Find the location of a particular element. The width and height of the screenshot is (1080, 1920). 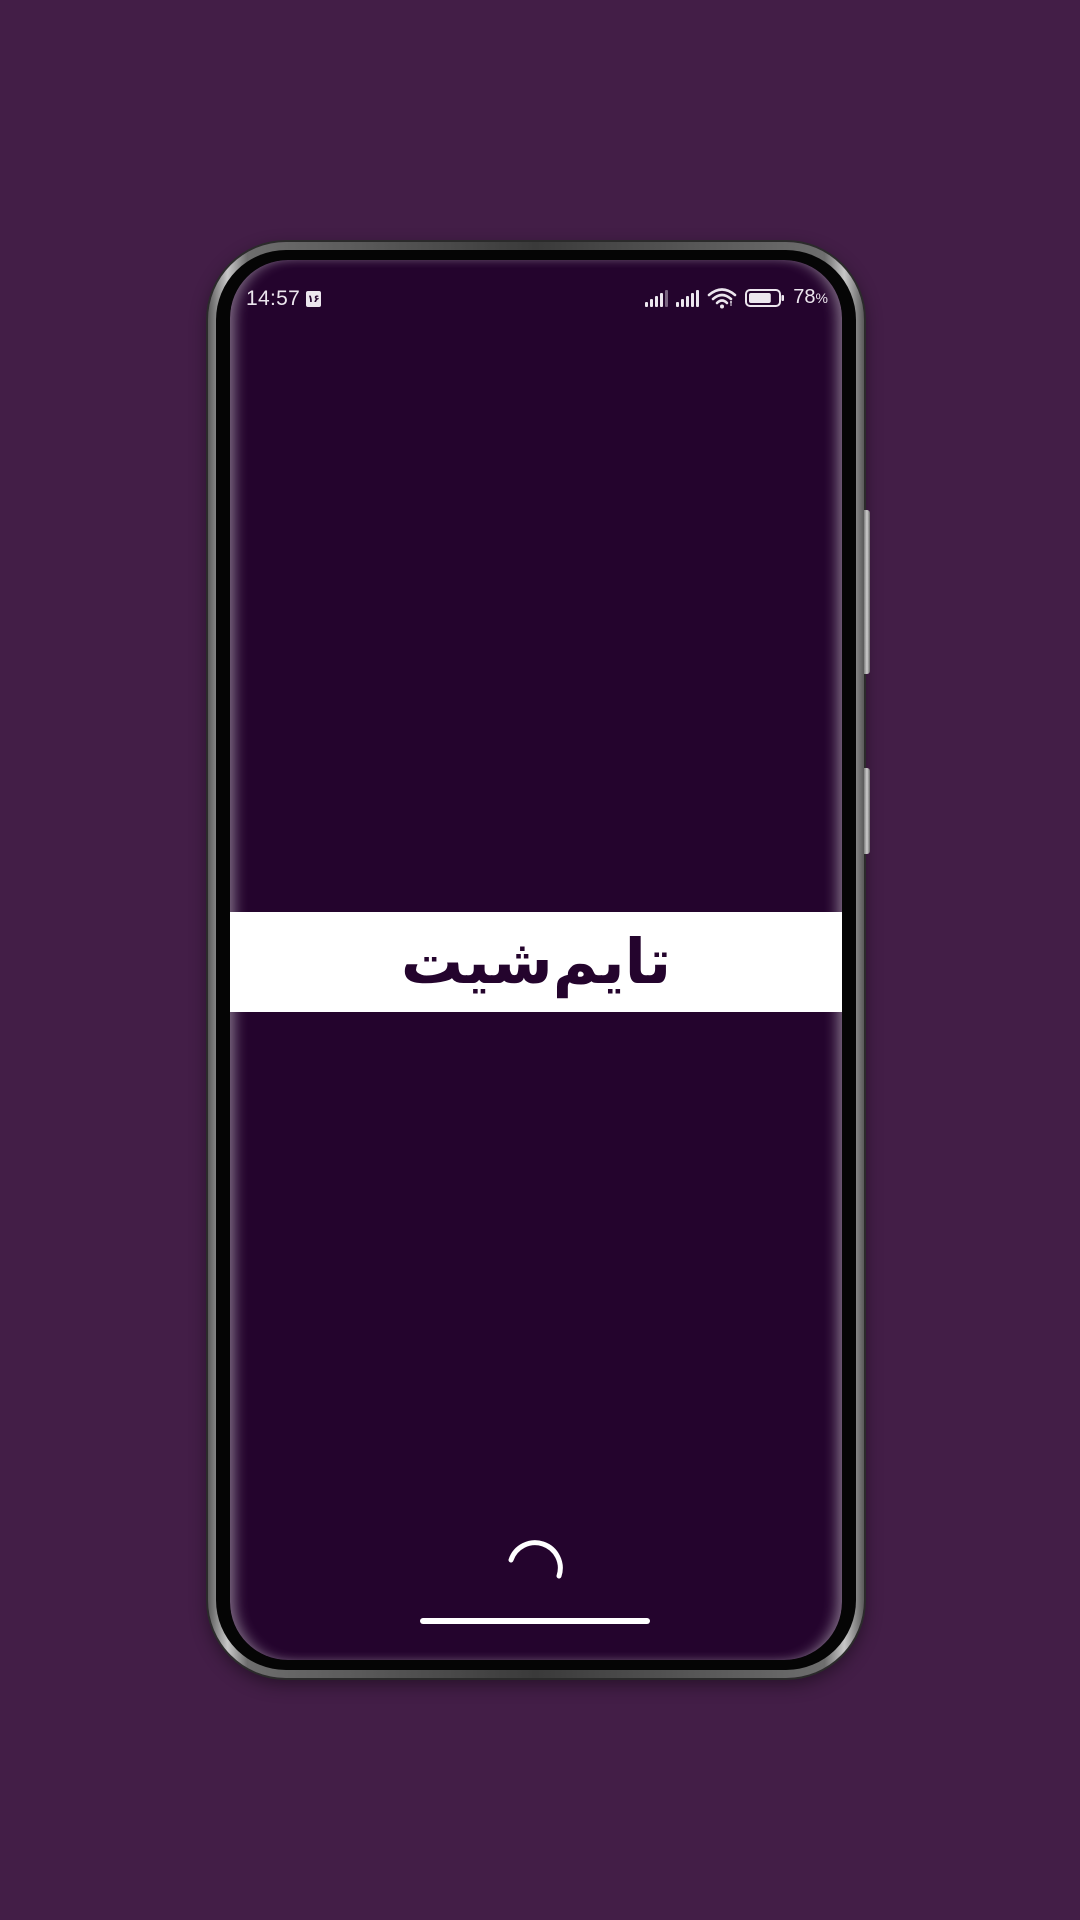

app-name-logo: تایم‌شیت is located at coordinates (536, 961).